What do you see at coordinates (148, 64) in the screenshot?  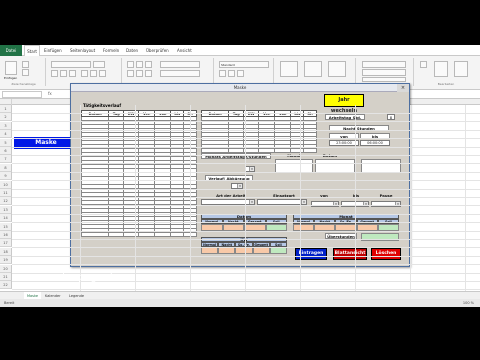 I see `align-bottom-icon` at bounding box center [148, 64].